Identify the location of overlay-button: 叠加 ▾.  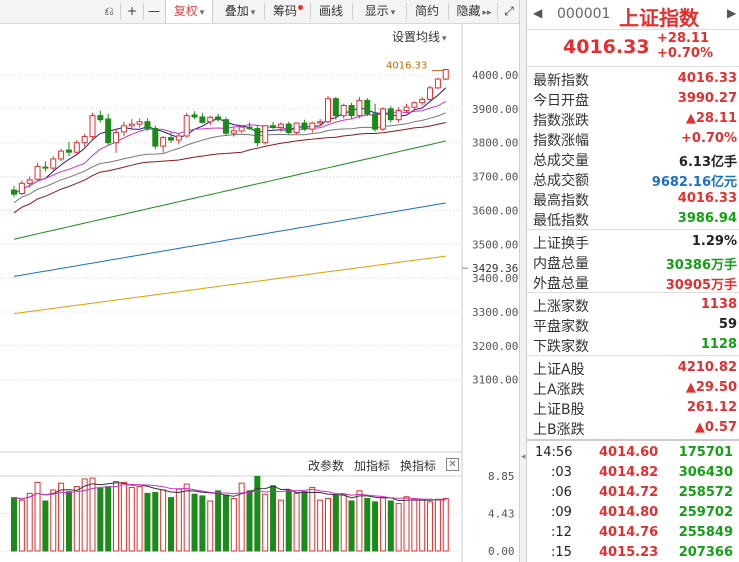
(240, 11).